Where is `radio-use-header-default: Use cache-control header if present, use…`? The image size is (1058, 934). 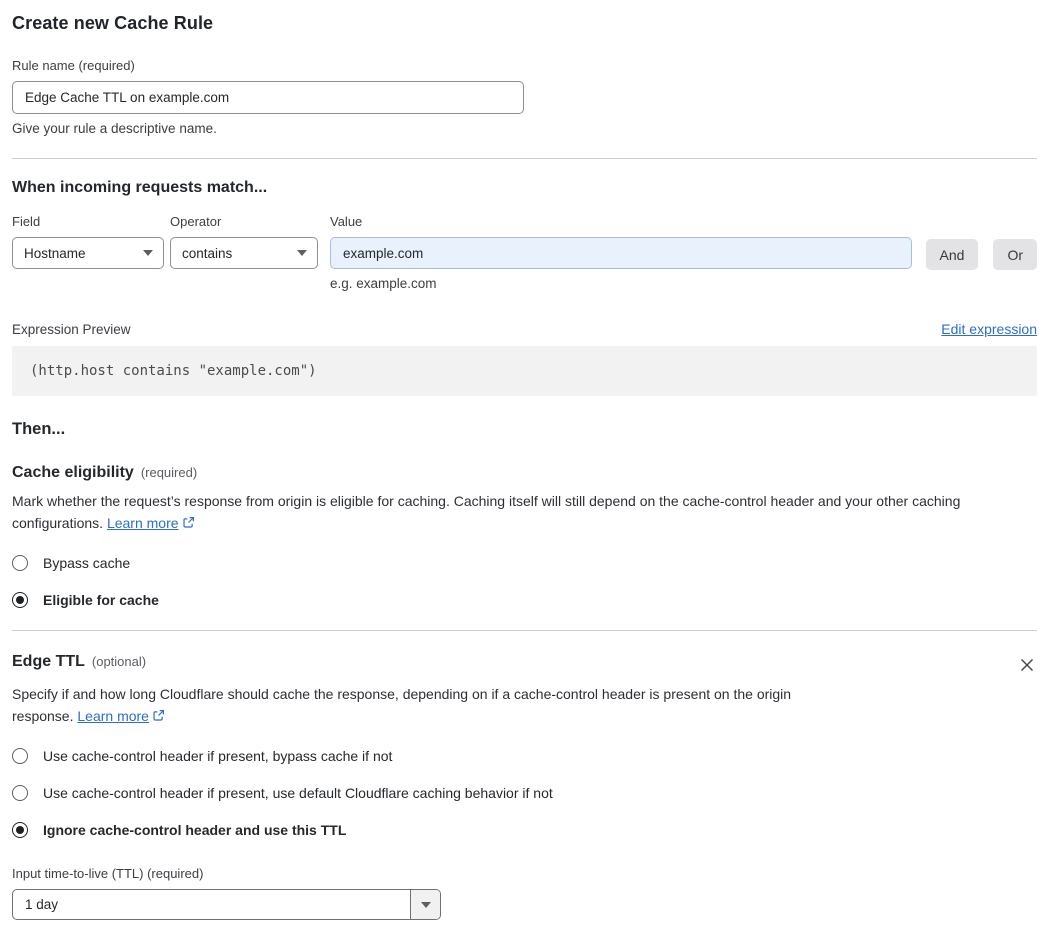 radio-use-header-default: Use cache-control header if present, use… is located at coordinates (282, 793).